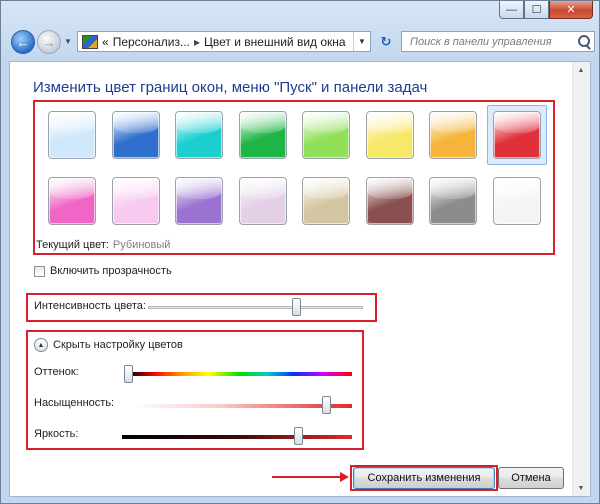 This screenshot has width=600, height=504. I want to click on refresh-icon: ↻, so click(386, 41).